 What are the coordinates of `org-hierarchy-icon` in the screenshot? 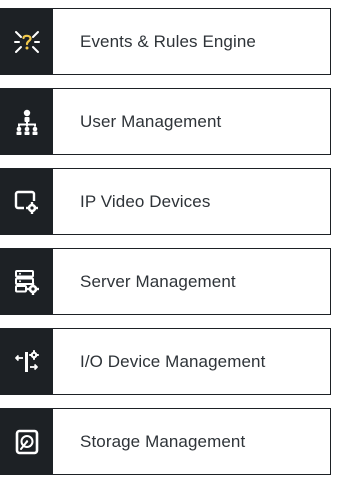 It's located at (27, 121).